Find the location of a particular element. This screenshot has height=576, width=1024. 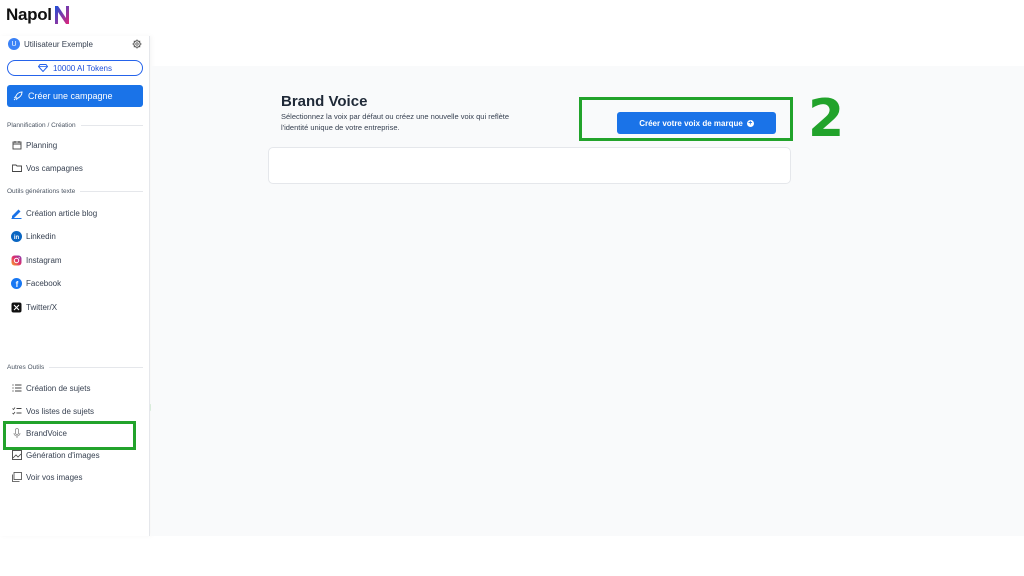

section-title-text: Autres Outils is located at coordinates (26, 367).